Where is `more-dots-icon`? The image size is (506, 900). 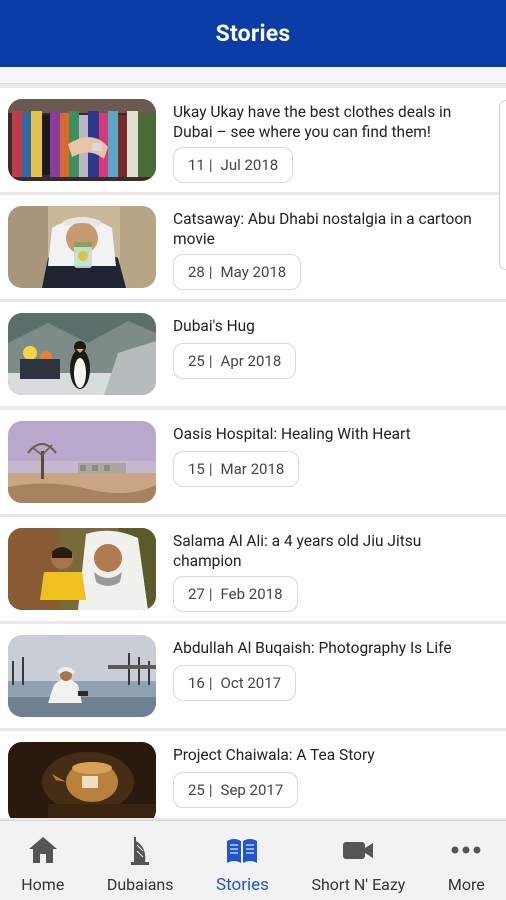
more-dots-icon is located at coordinates (466, 850).